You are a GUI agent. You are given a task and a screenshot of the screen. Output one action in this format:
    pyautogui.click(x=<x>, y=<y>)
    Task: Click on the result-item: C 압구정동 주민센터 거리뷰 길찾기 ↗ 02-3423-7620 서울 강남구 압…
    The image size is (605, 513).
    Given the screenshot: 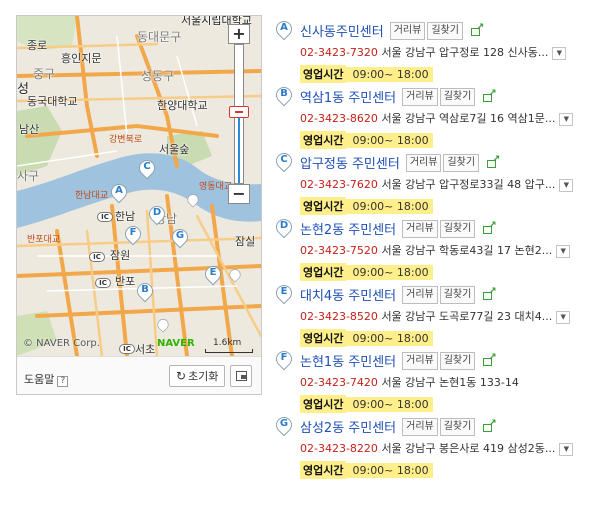 What is the action you would take?
    pyautogui.click(x=438, y=181)
    